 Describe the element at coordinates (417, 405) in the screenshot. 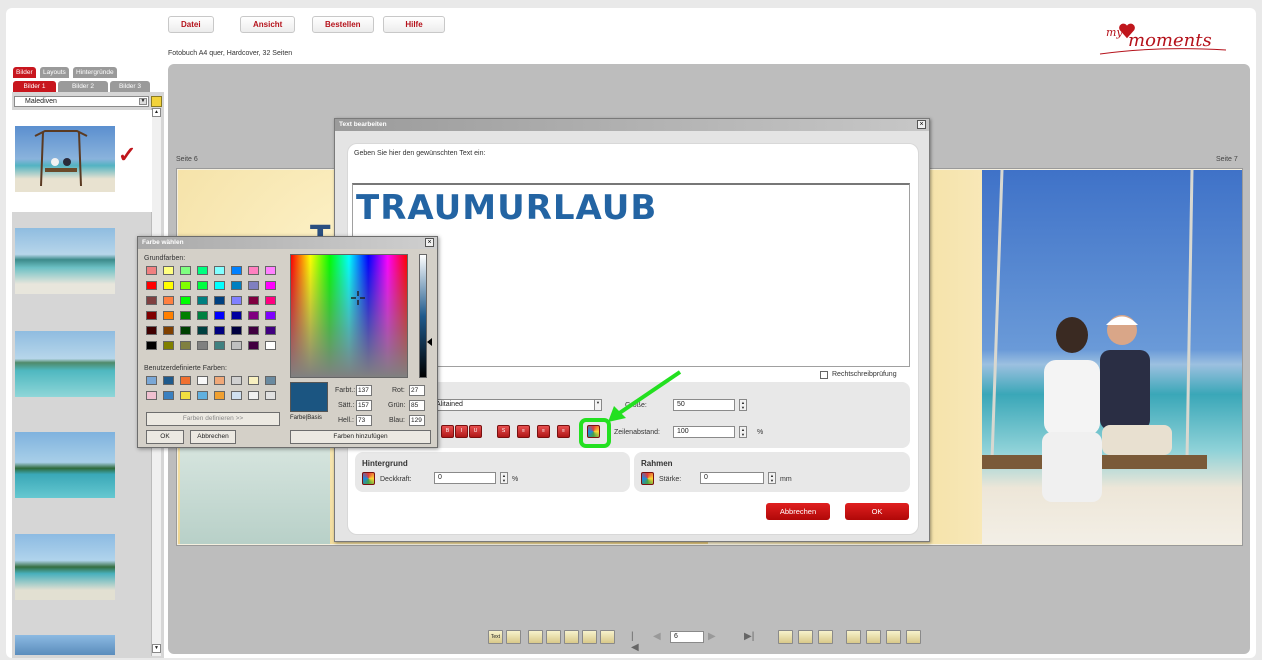

I see `green-input: 85` at that location.